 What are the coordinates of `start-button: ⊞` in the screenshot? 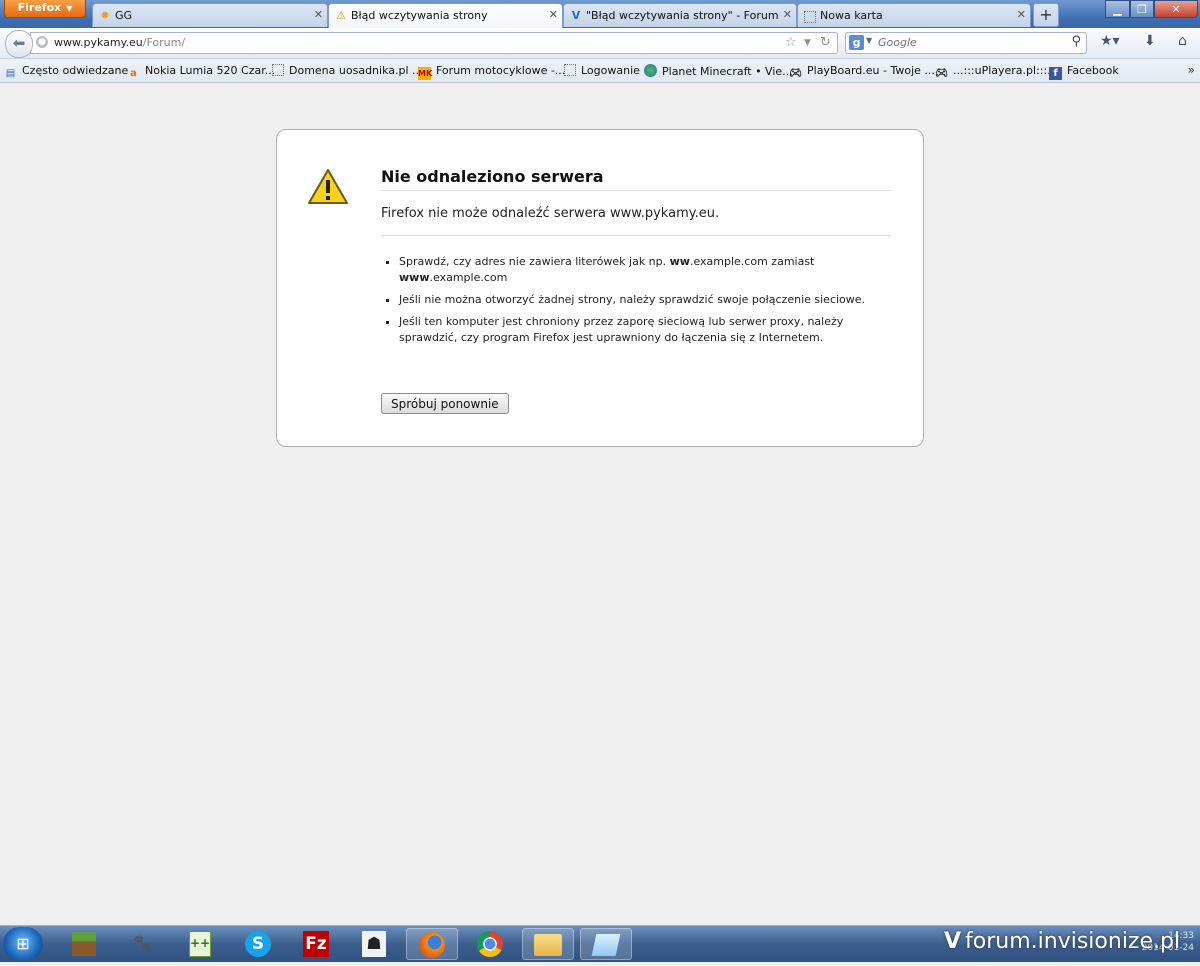 It's located at (23, 944).